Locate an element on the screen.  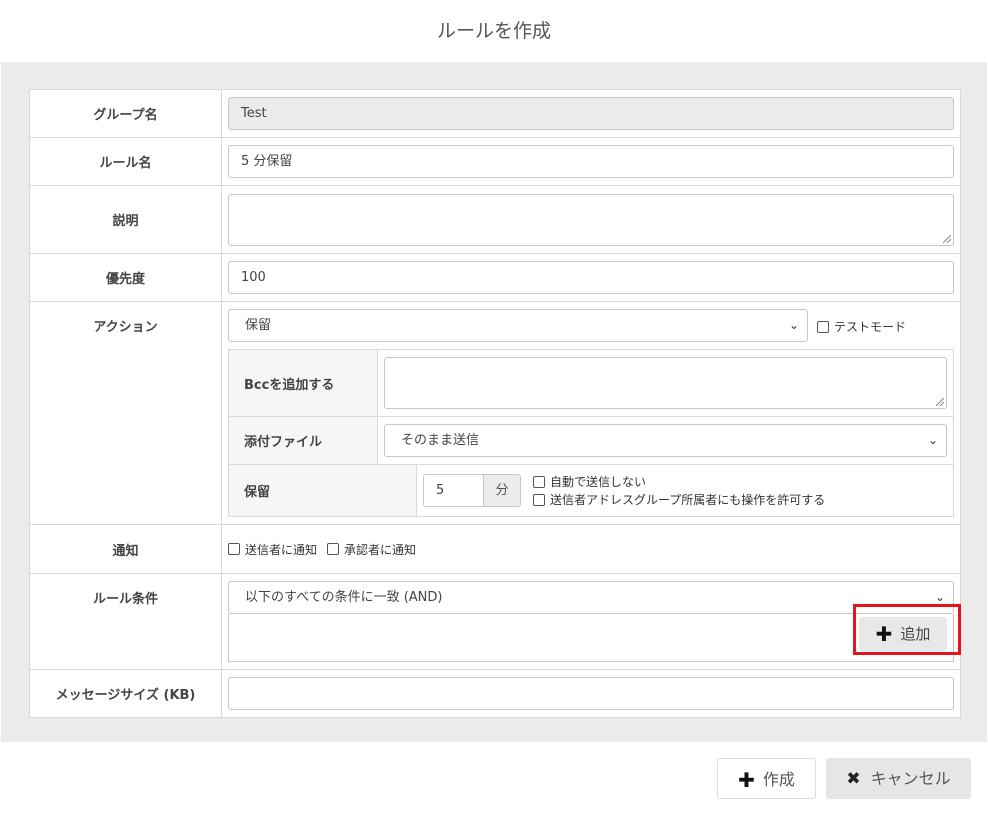
rule-name-input: 5 分保留 is located at coordinates (591, 161).